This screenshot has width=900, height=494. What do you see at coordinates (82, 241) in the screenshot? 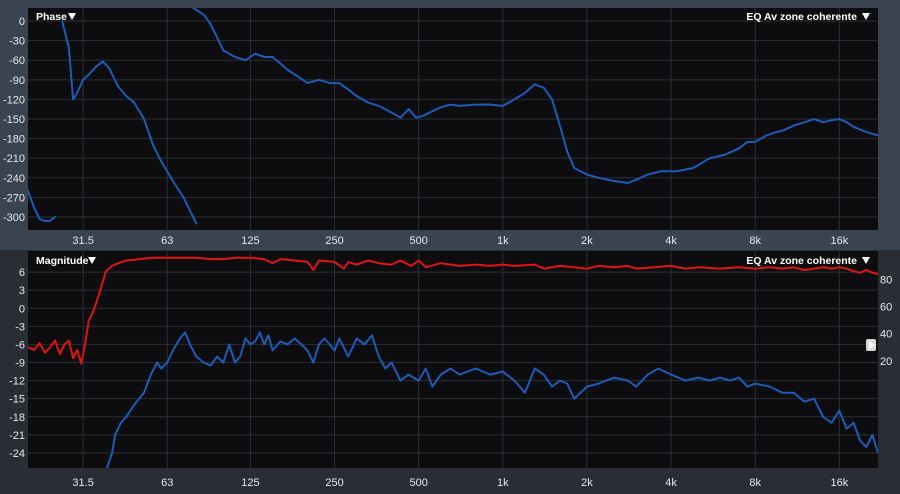
I see `phase-x-tick-label: 31.5` at bounding box center [82, 241].